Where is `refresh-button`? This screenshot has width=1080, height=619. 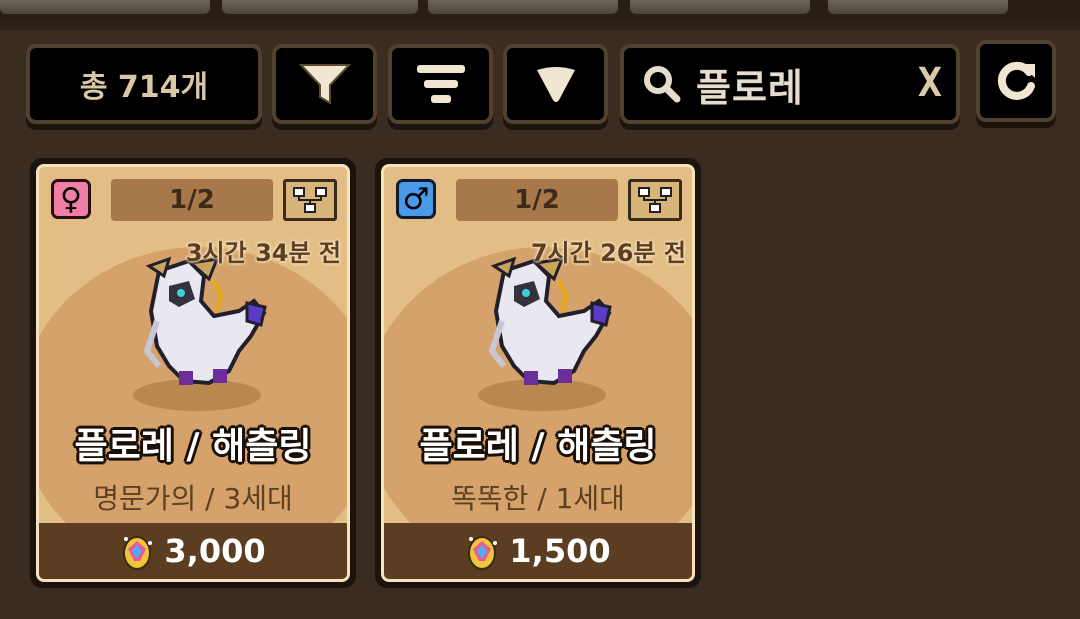
refresh-button is located at coordinates (1016, 81).